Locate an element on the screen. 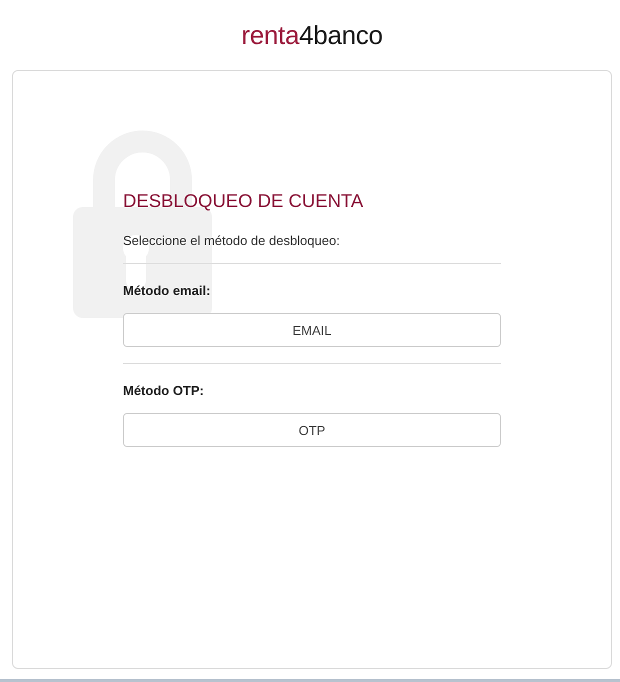 This screenshot has height=682, width=620. instruction-text: Seleccione el método de desbloqueo: is located at coordinates (232, 241).